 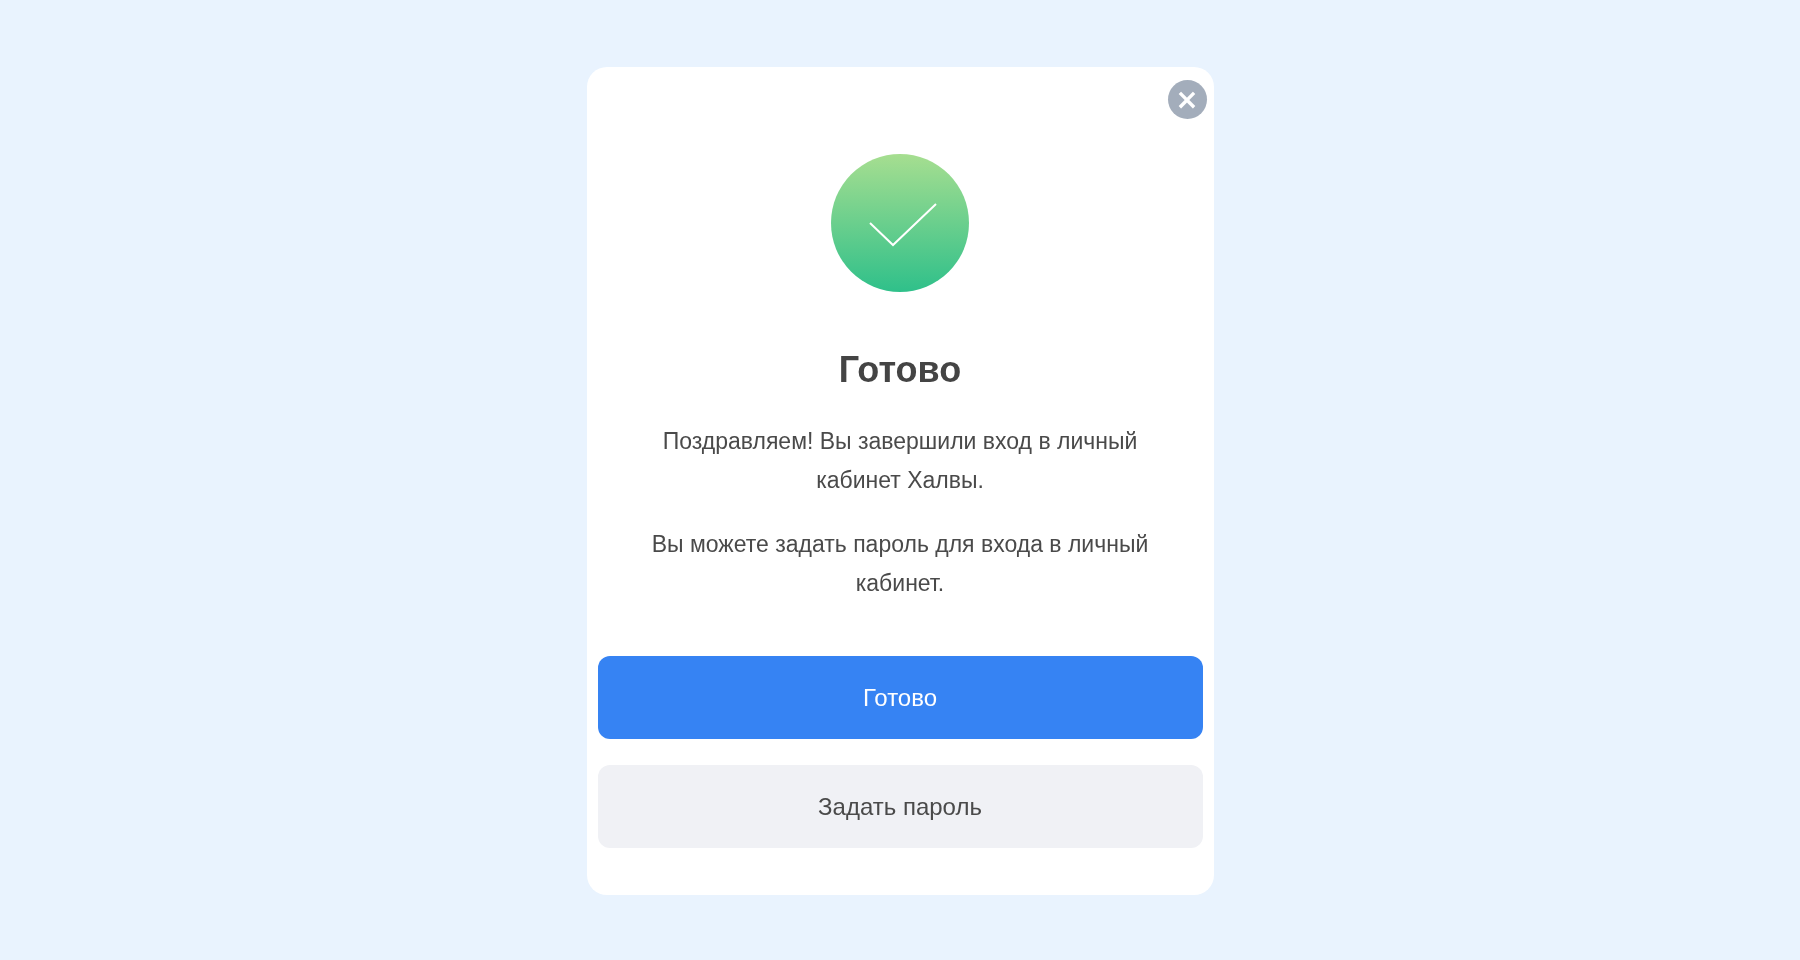 I want to click on done-button: Готово, so click(x=900, y=697).